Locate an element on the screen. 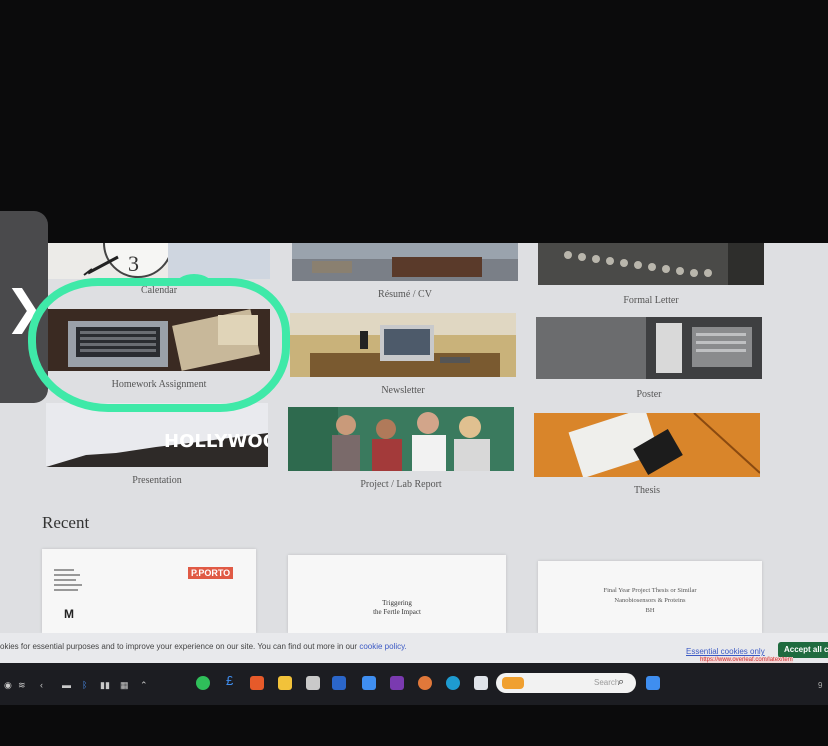 This screenshot has width=828, height=746. cookie-policy-link: cookie policy. is located at coordinates (382, 646).